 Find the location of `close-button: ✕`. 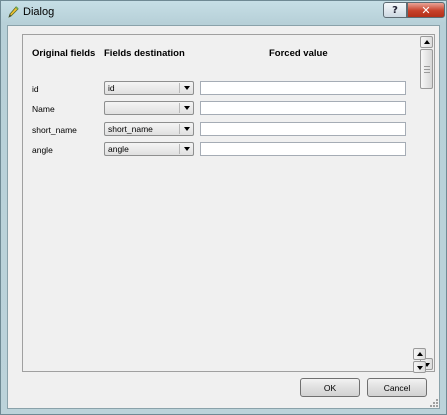

close-button: ✕ is located at coordinates (426, 10).